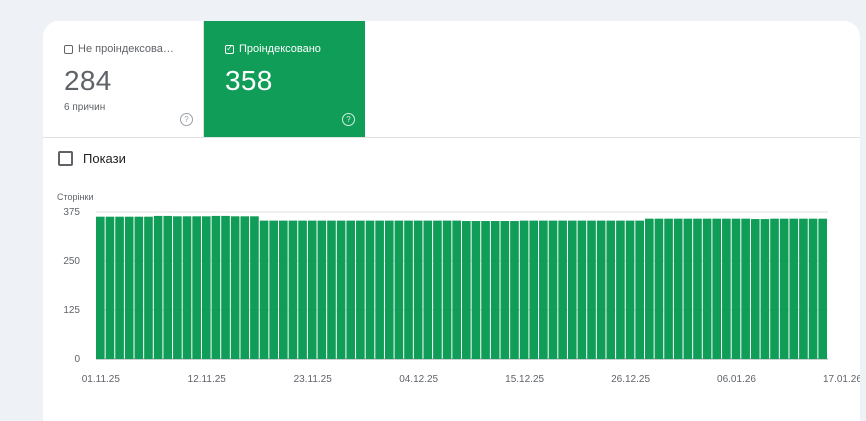 This screenshot has width=866, height=421. What do you see at coordinates (524, 379) in the screenshot?
I see `x-tick-label: 15.12.25` at bounding box center [524, 379].